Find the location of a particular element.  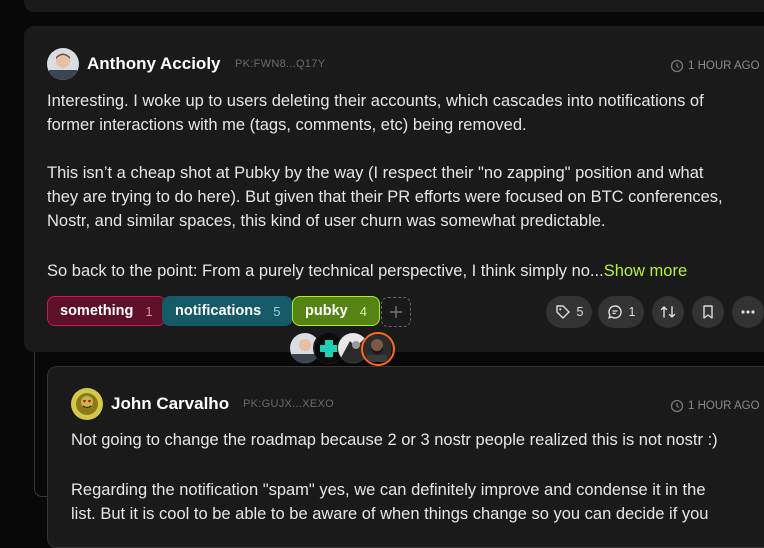

tag-label: pubky is located at coordinates (326, 311).